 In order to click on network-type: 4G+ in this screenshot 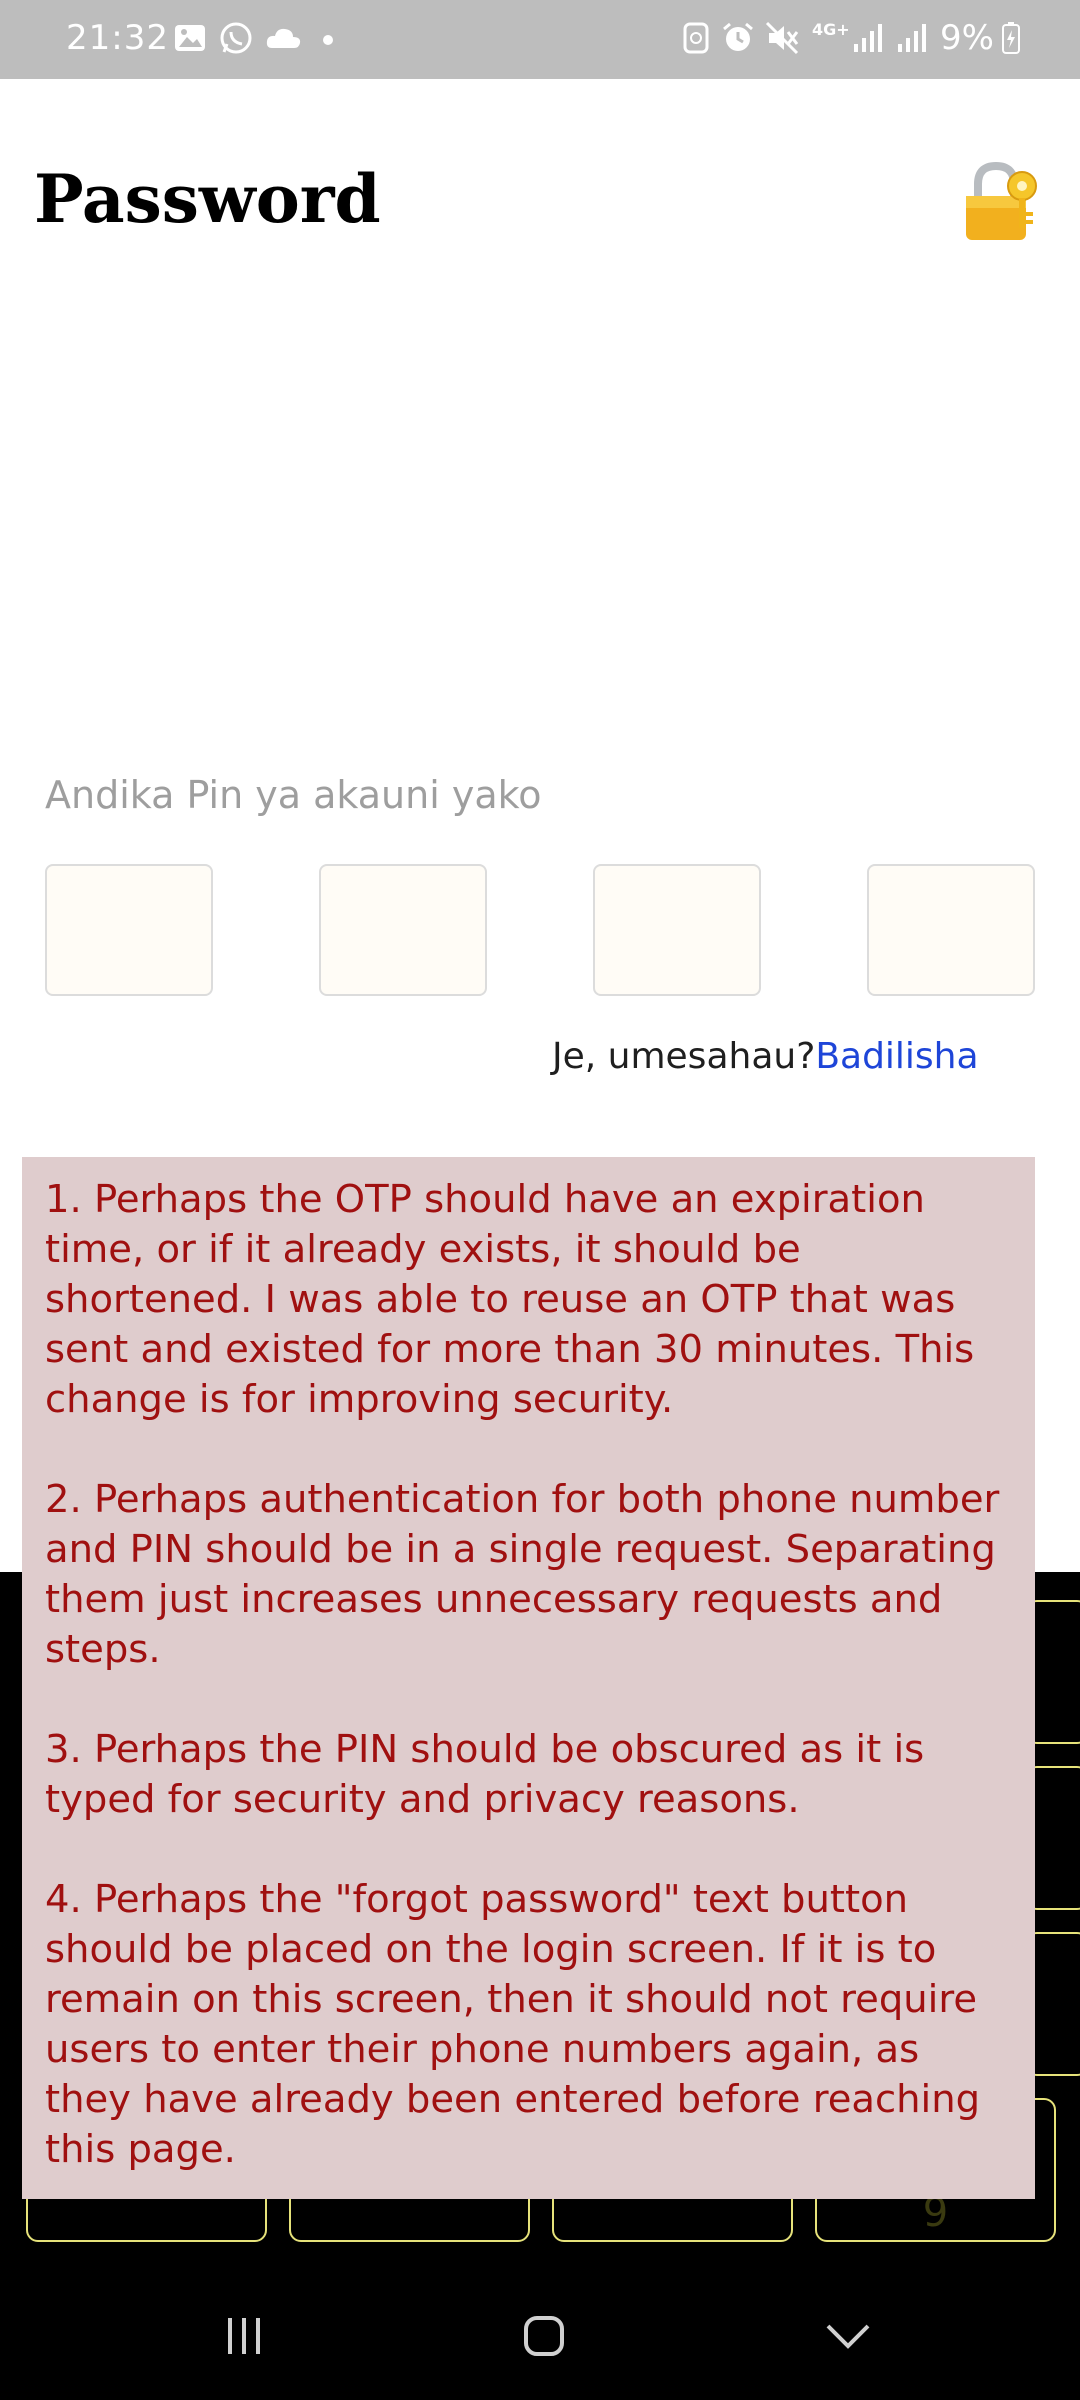, I will do `click(831, 29)`.